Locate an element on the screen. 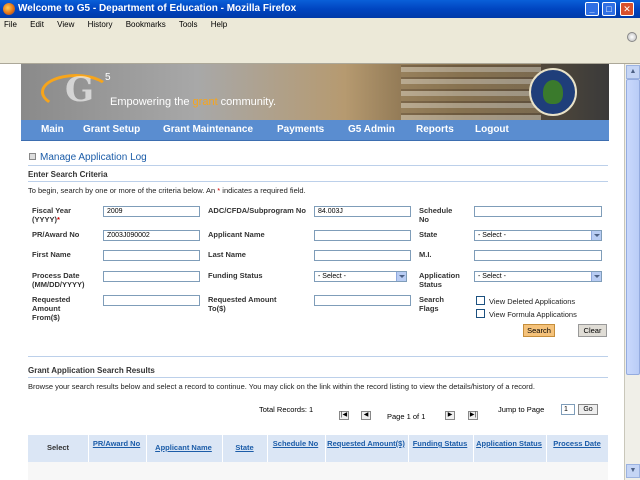 The width and height of the screenshot is (640, 480). view-formula-label: View Formula Applications is located at coordinates (533, 314).